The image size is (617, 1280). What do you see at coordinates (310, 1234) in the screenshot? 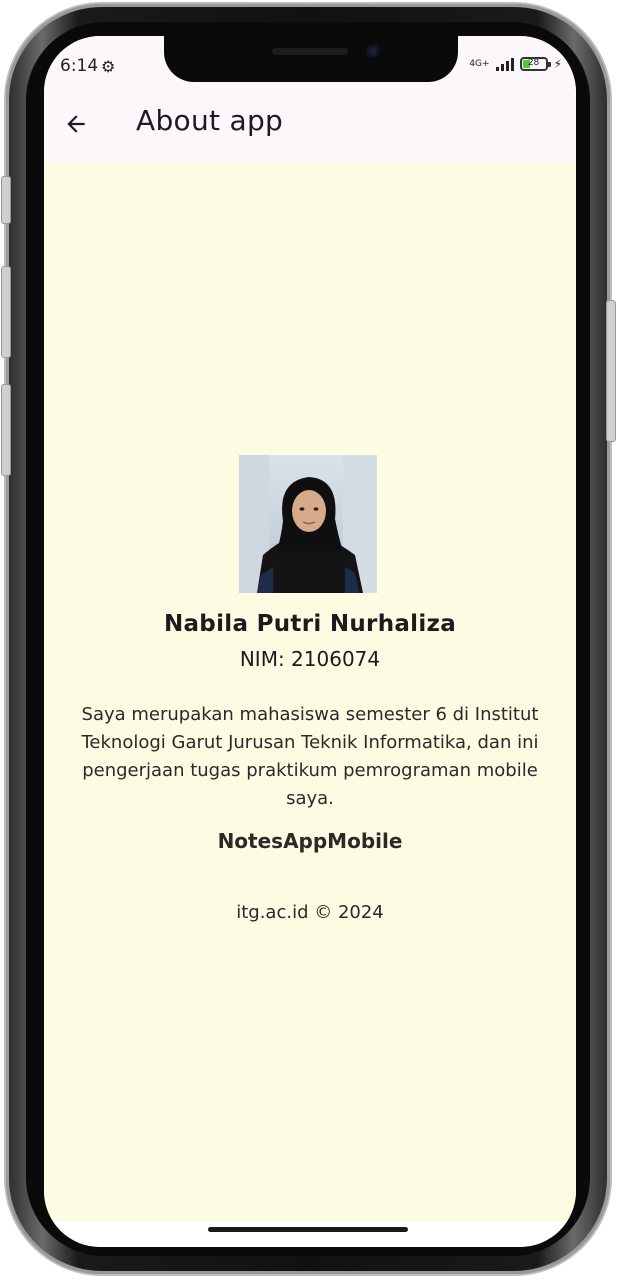
I see `navigation-bar` at bounding box center [310, 1234].